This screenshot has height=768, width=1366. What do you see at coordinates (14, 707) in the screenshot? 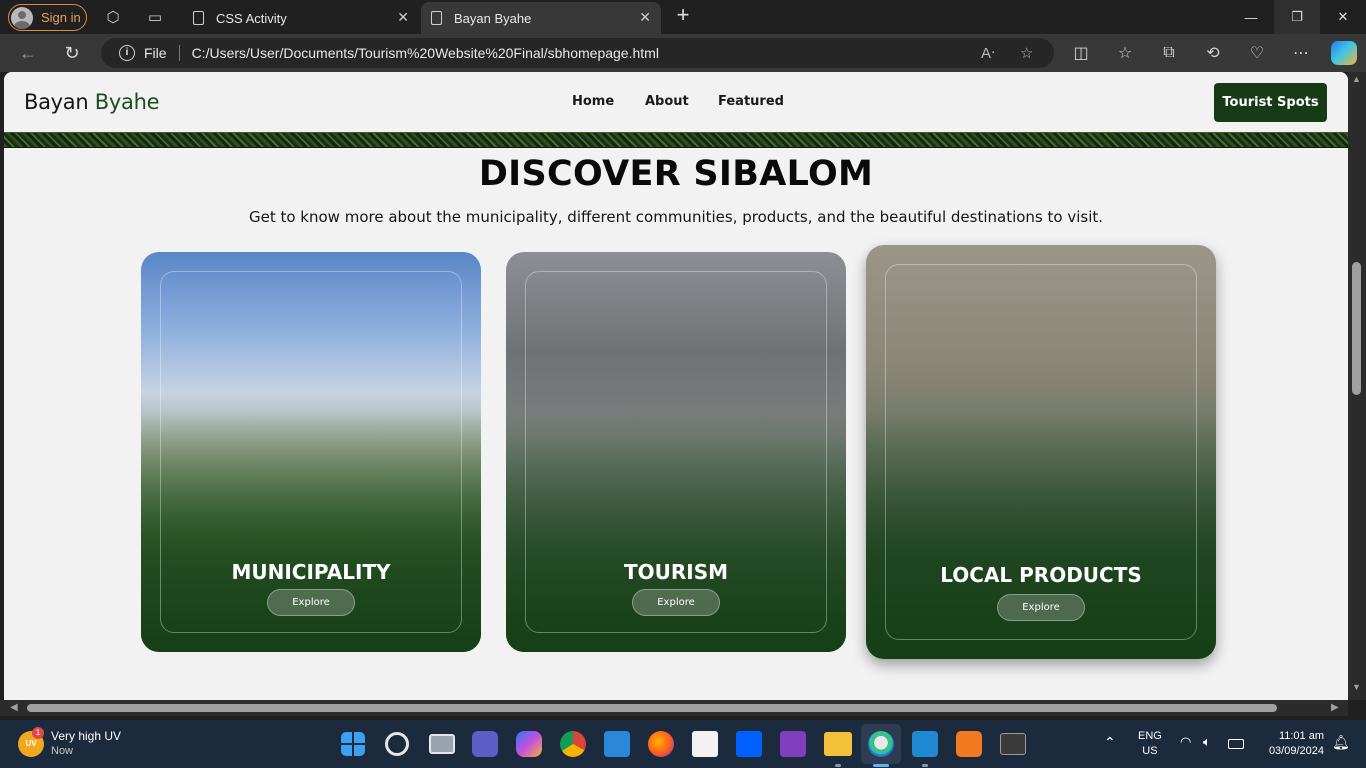
I see `scroll-left-arrow-icon: ◀` at bounding box center [14, 707].